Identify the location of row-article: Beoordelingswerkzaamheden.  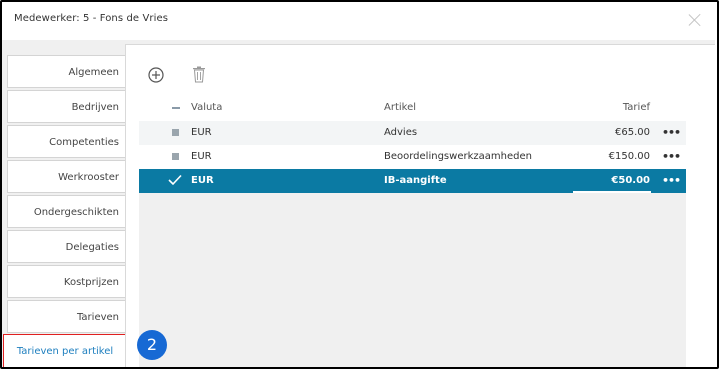
(458, 156).